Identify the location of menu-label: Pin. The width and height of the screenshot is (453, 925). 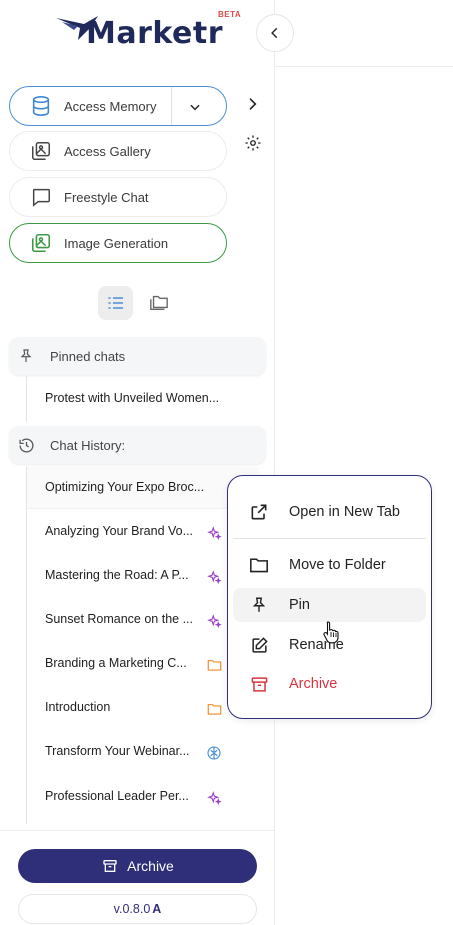
(299, 605).